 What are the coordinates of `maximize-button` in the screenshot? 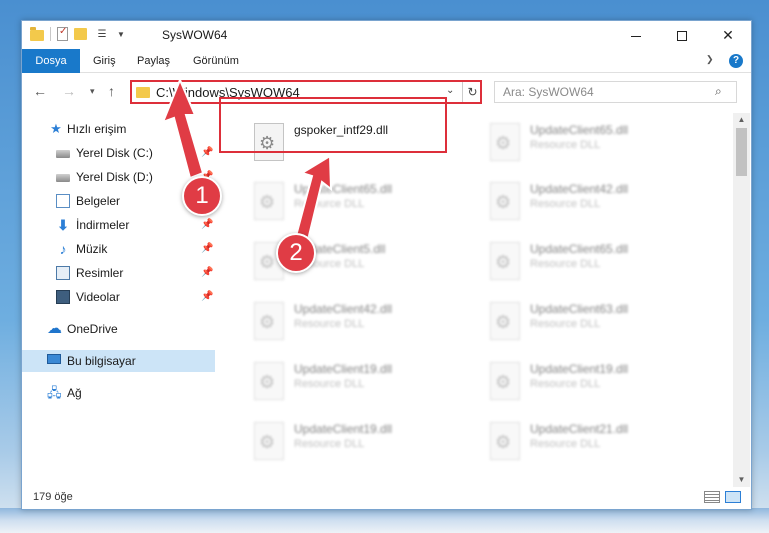 It's located at (682, 35).